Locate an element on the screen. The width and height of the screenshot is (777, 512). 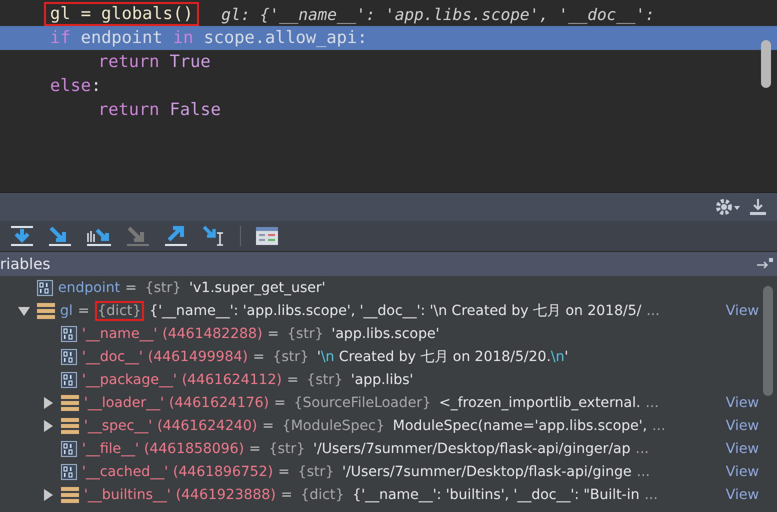
variable-name: gl is located at coordinates (66, 310).